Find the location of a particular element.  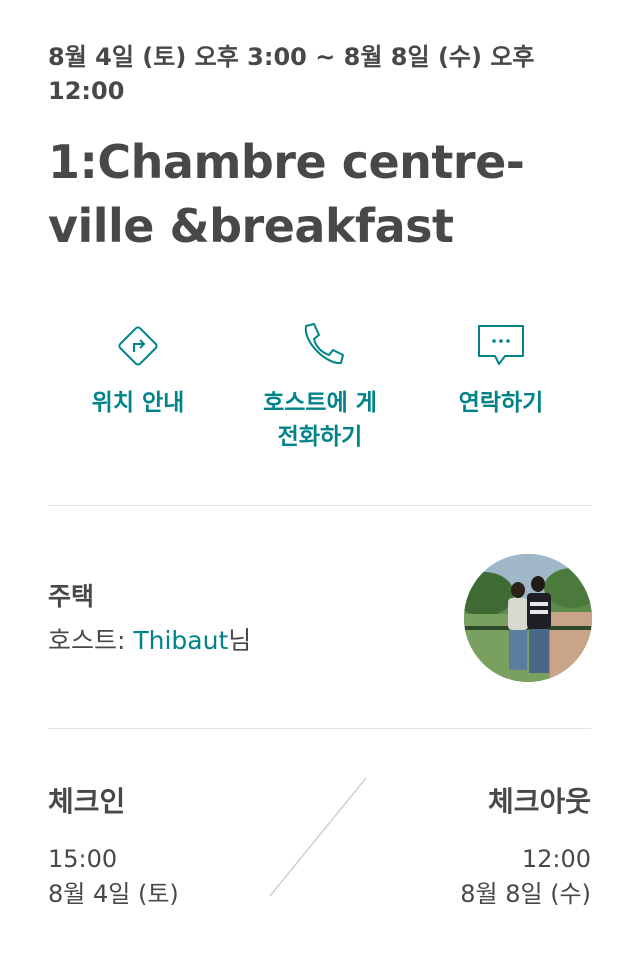

host-line: 호스트: Thibaut님 is located at coordinates (149, 641).